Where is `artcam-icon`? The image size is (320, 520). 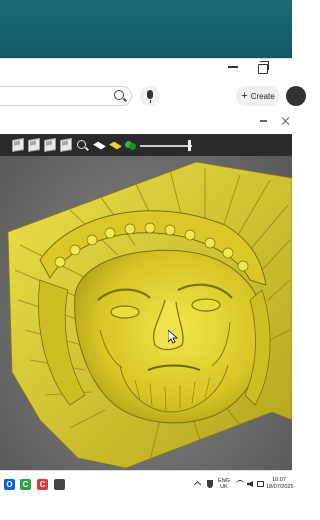
artcam-icon is located at coordinates (59, 484).